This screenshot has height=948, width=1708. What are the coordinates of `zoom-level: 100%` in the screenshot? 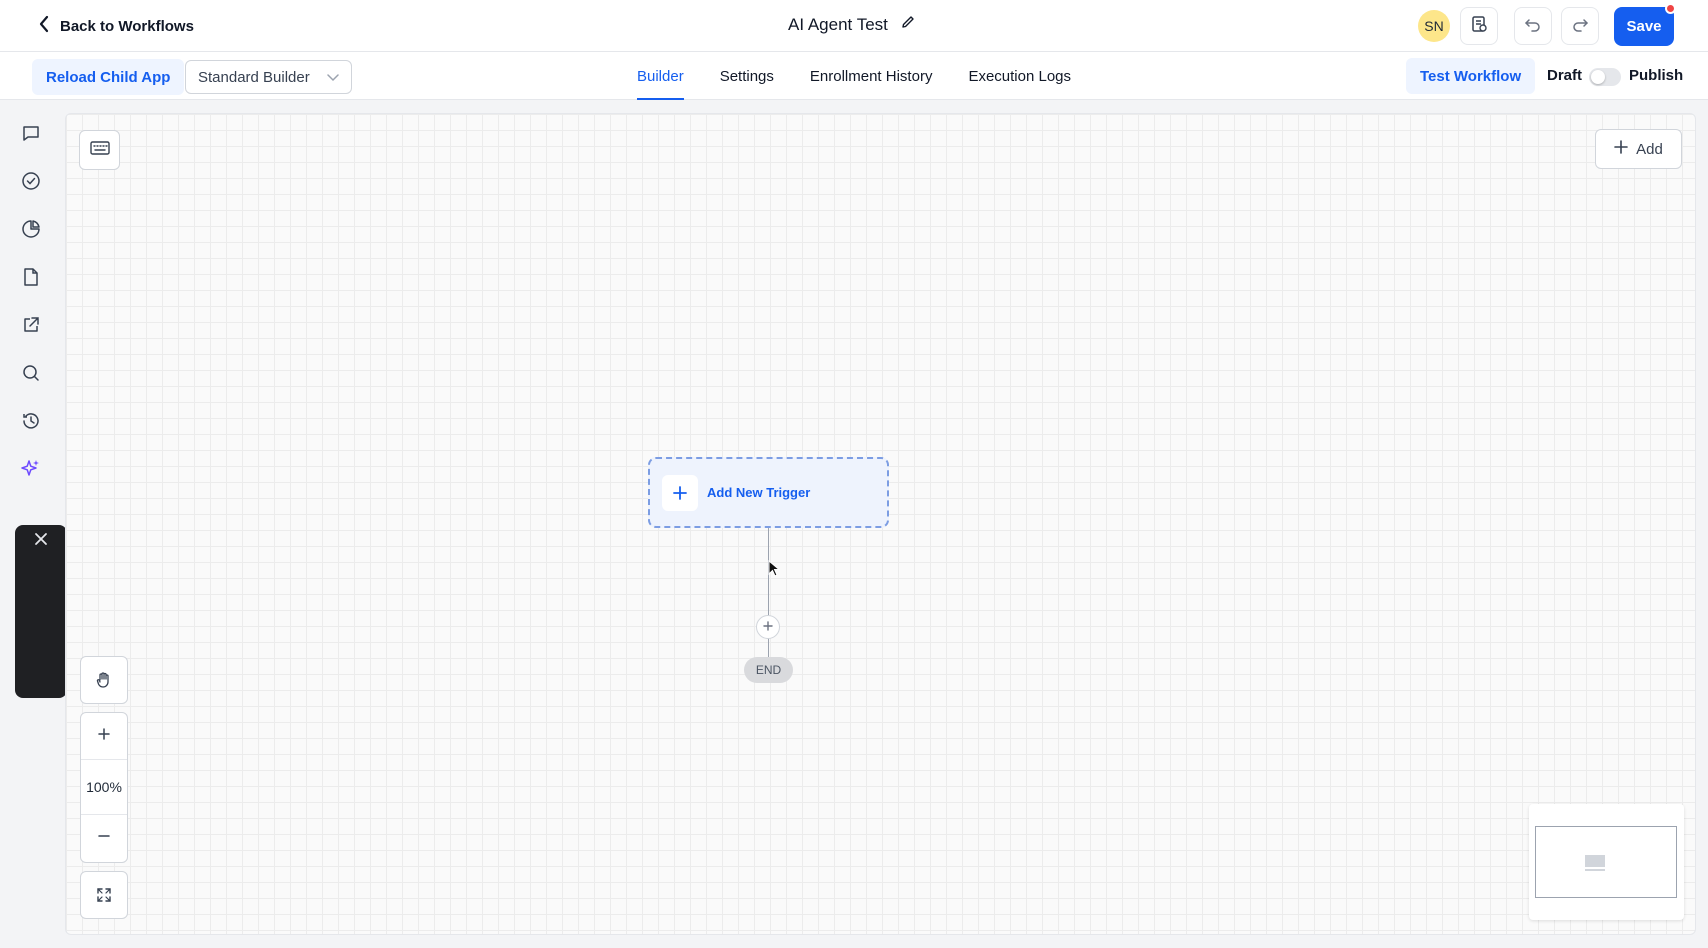 It's located at (104, 787).